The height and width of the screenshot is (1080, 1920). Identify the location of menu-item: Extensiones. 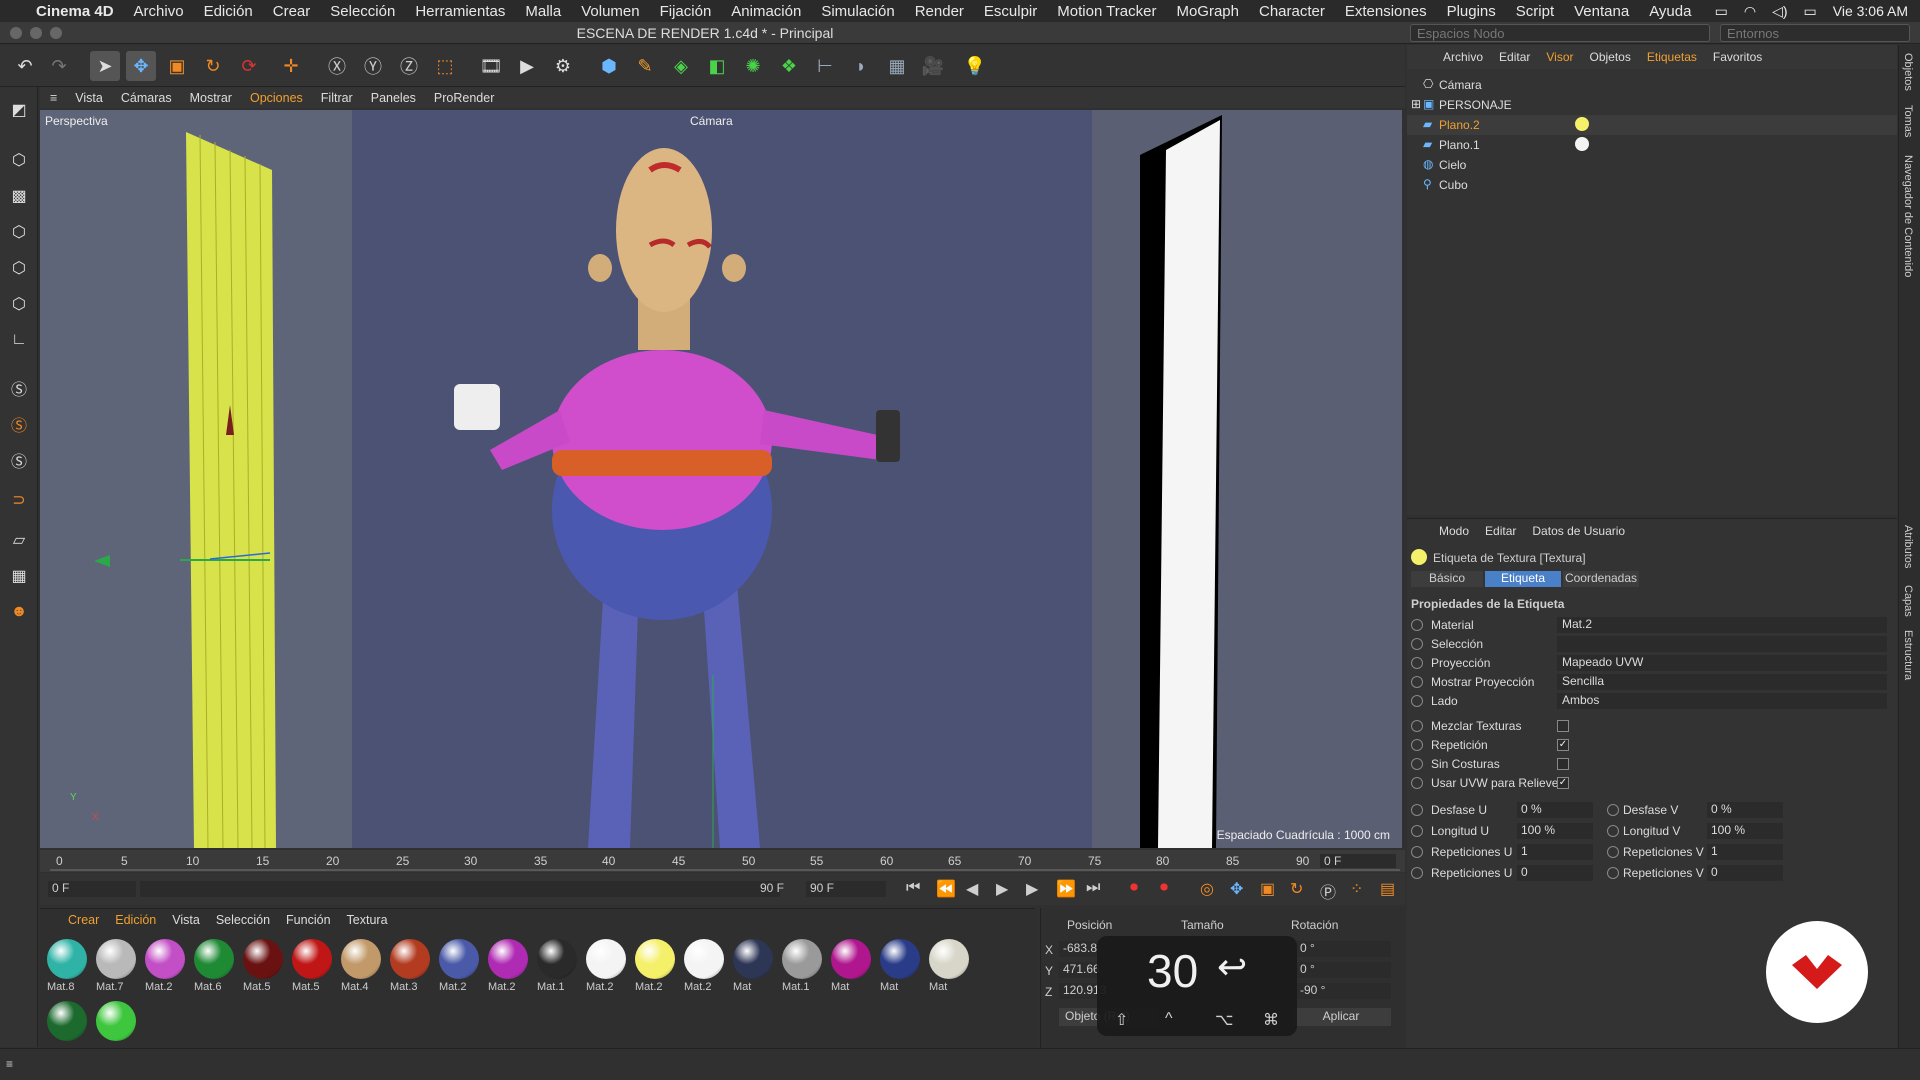
(1386, 11).